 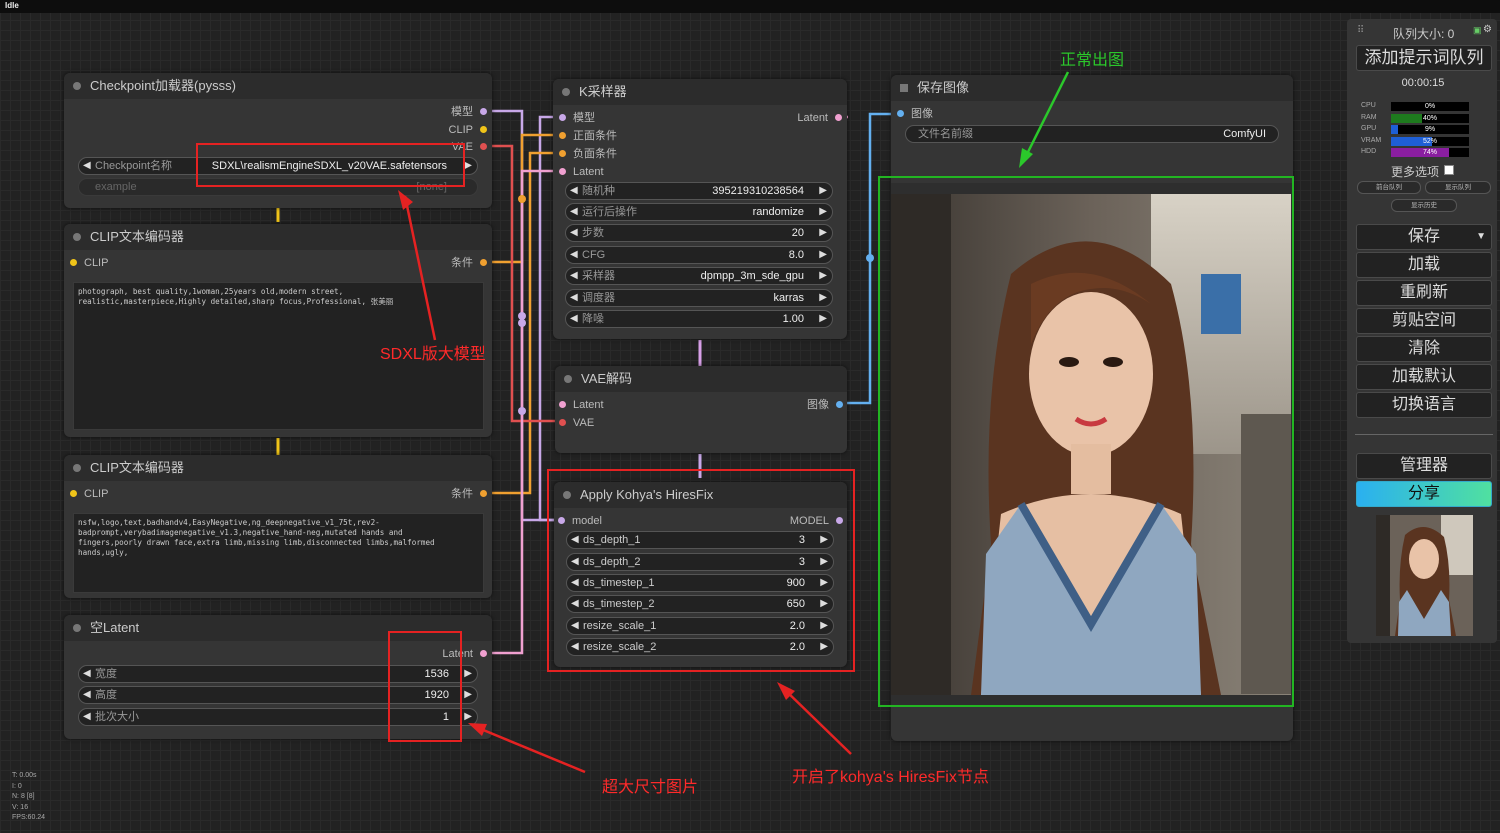 I want to click on divider, so click(x=1424, y=434).